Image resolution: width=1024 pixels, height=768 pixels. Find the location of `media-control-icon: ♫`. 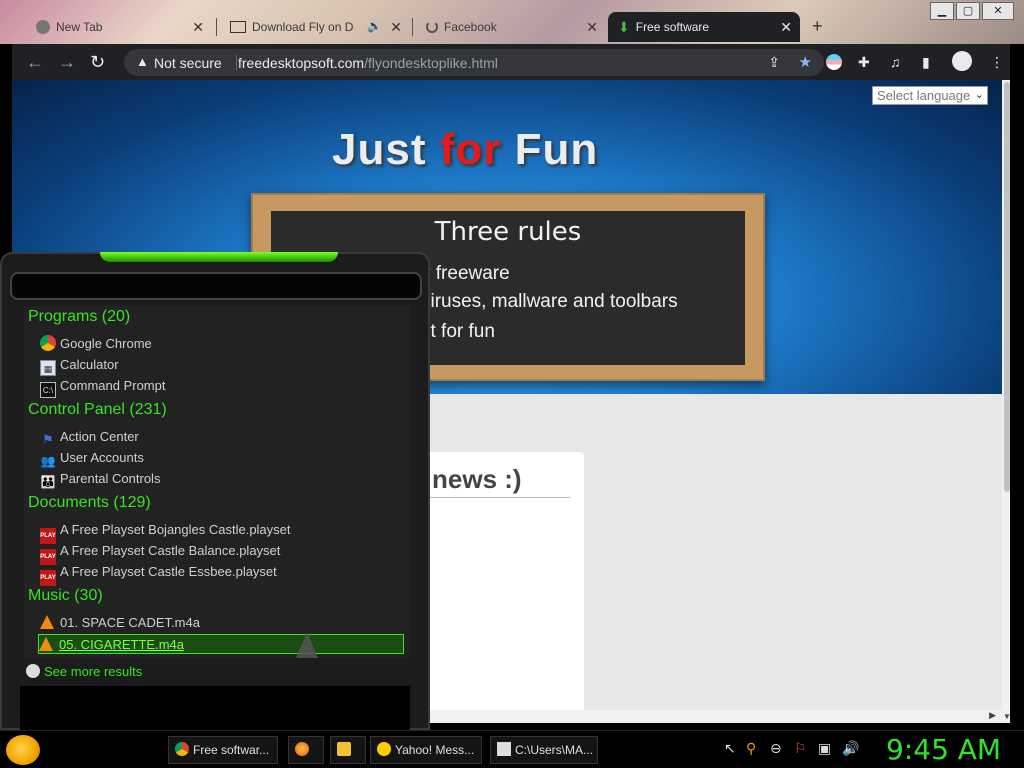

media-control-icon: ♫ is located at coordinates (895, 62).